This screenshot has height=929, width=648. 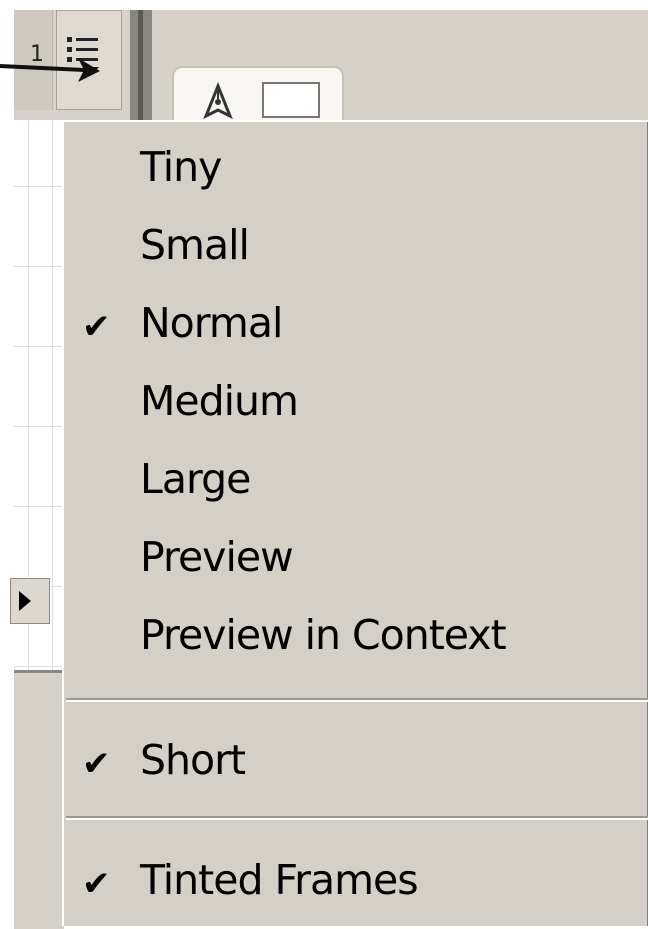 I want to click on menu-item-tinted-frames: ✔ Tinted Frames, so click(x=356, y=880).